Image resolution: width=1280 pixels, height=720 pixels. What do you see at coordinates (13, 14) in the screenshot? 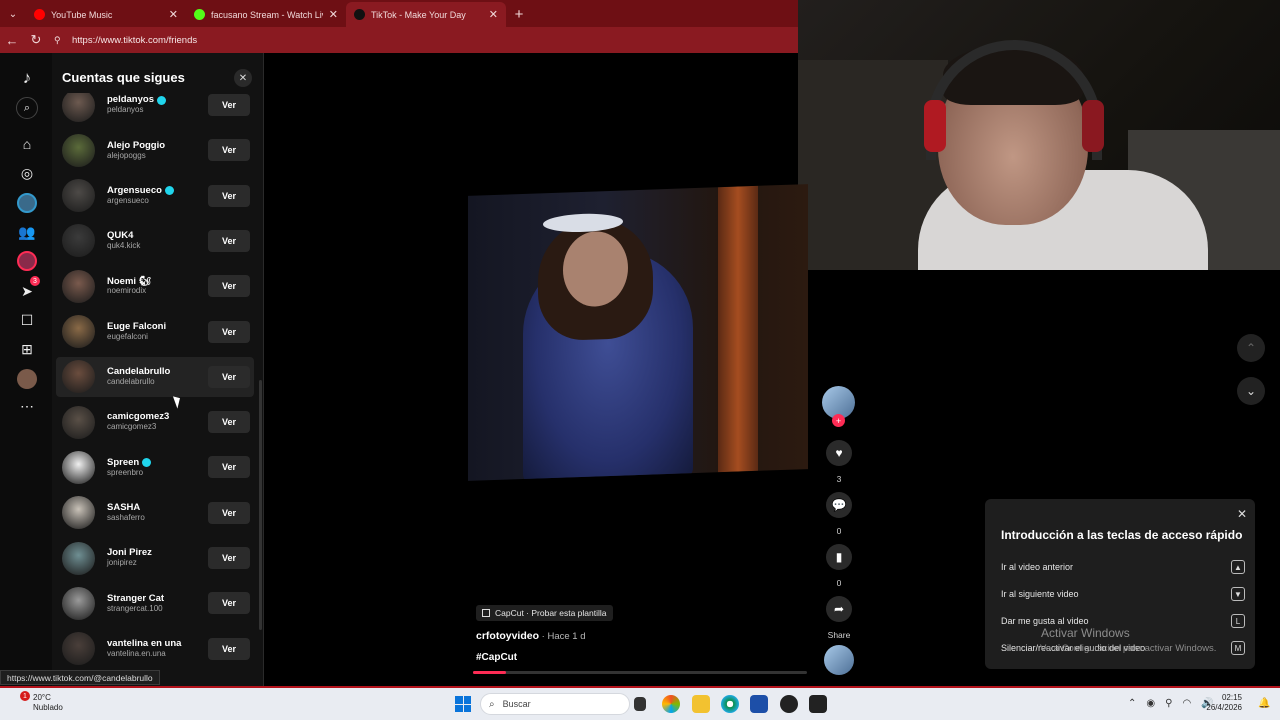
I see `tab-list-button: ⌄` at bounding box center [13, 14].